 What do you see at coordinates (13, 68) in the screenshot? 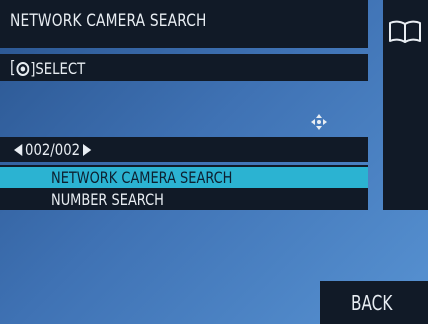
I see `bracket-open: [` at bounding box center [13, 68].